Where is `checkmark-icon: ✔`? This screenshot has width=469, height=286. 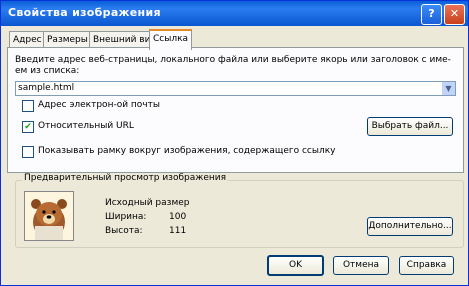
checkmark-icon: ✔ is located at coordinates (28, 127).